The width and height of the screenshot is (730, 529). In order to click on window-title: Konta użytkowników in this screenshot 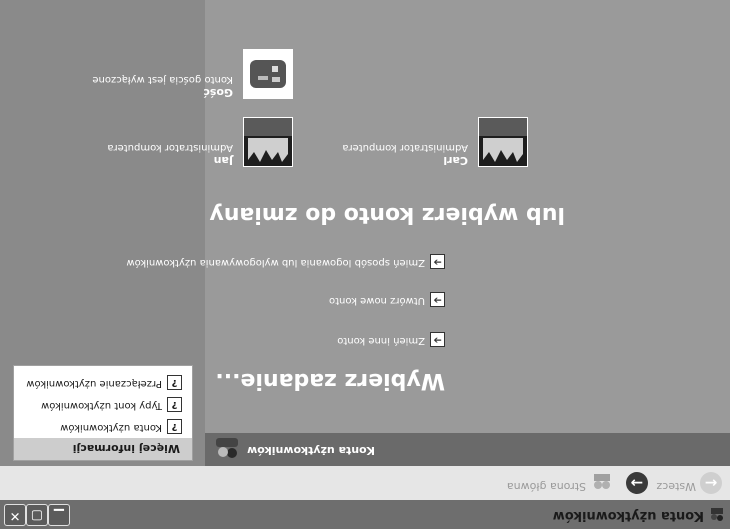, I will do `click(628, 515)`.